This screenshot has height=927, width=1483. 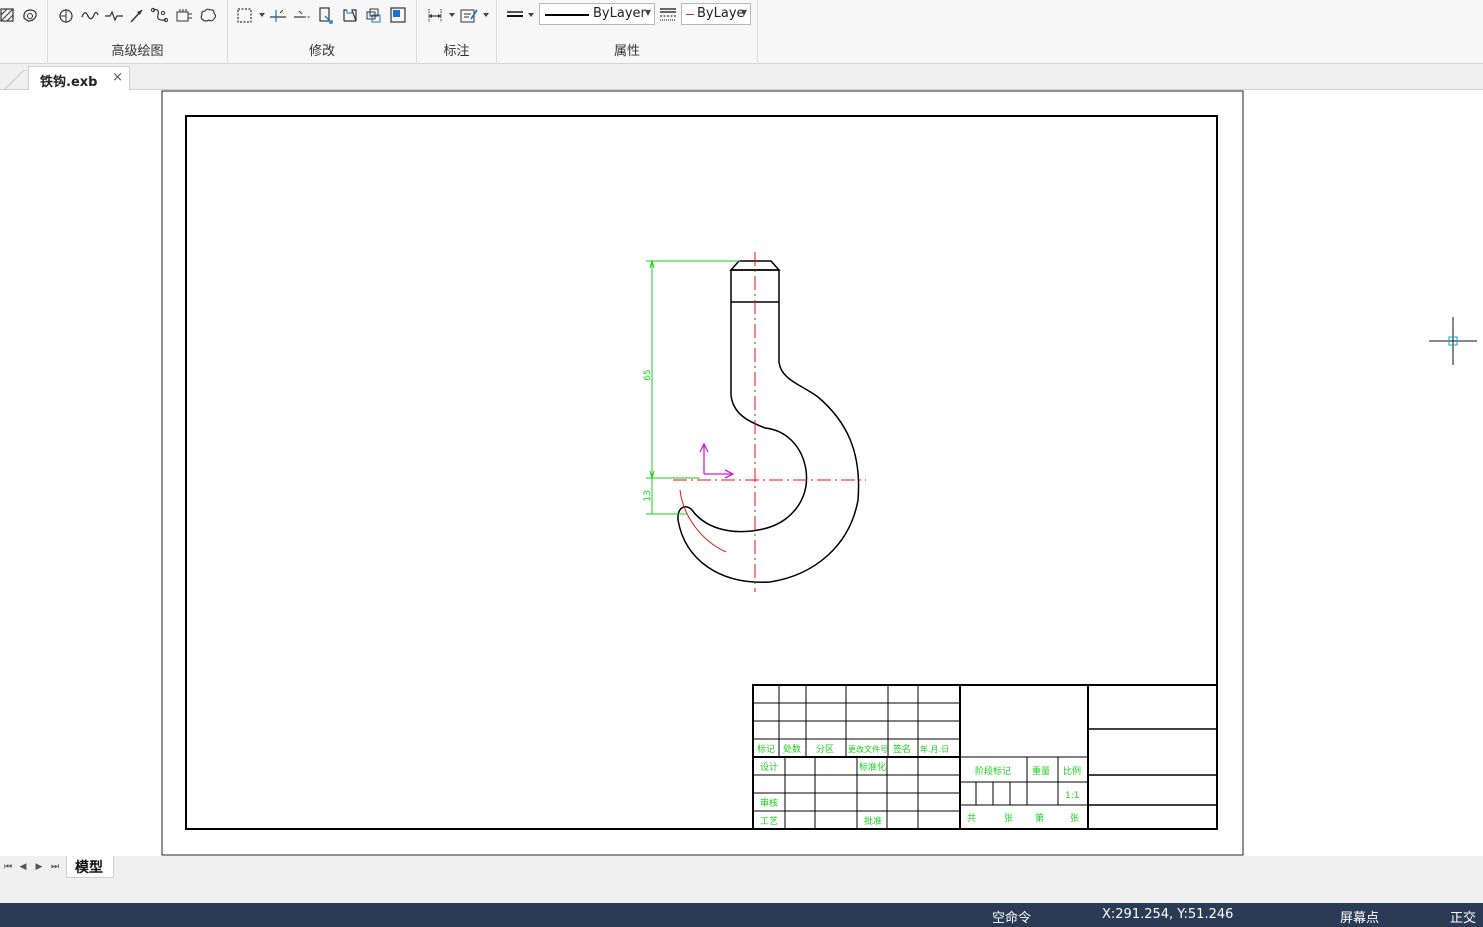 I want to click on stretch-icon, so click(x=350, y=15).